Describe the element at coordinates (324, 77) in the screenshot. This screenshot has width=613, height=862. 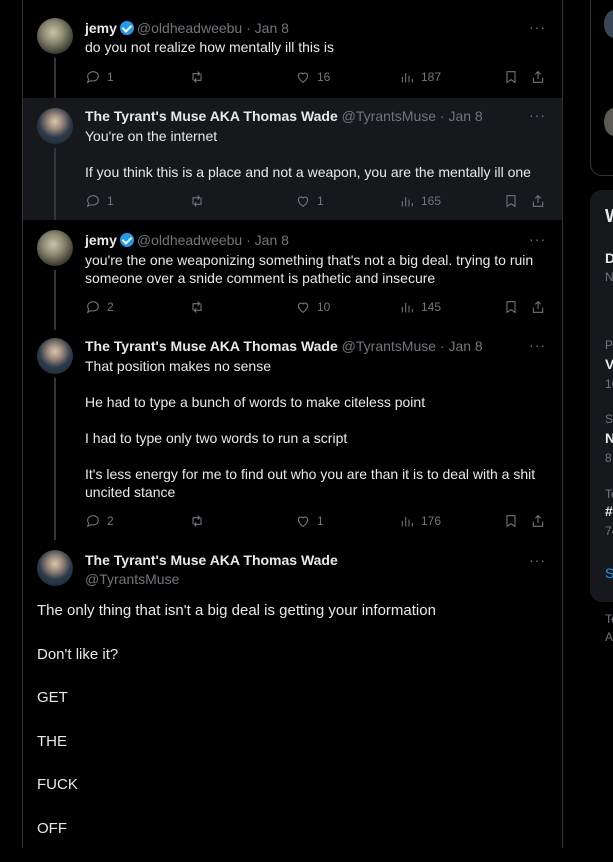
I see `like-count: 16` at that location.